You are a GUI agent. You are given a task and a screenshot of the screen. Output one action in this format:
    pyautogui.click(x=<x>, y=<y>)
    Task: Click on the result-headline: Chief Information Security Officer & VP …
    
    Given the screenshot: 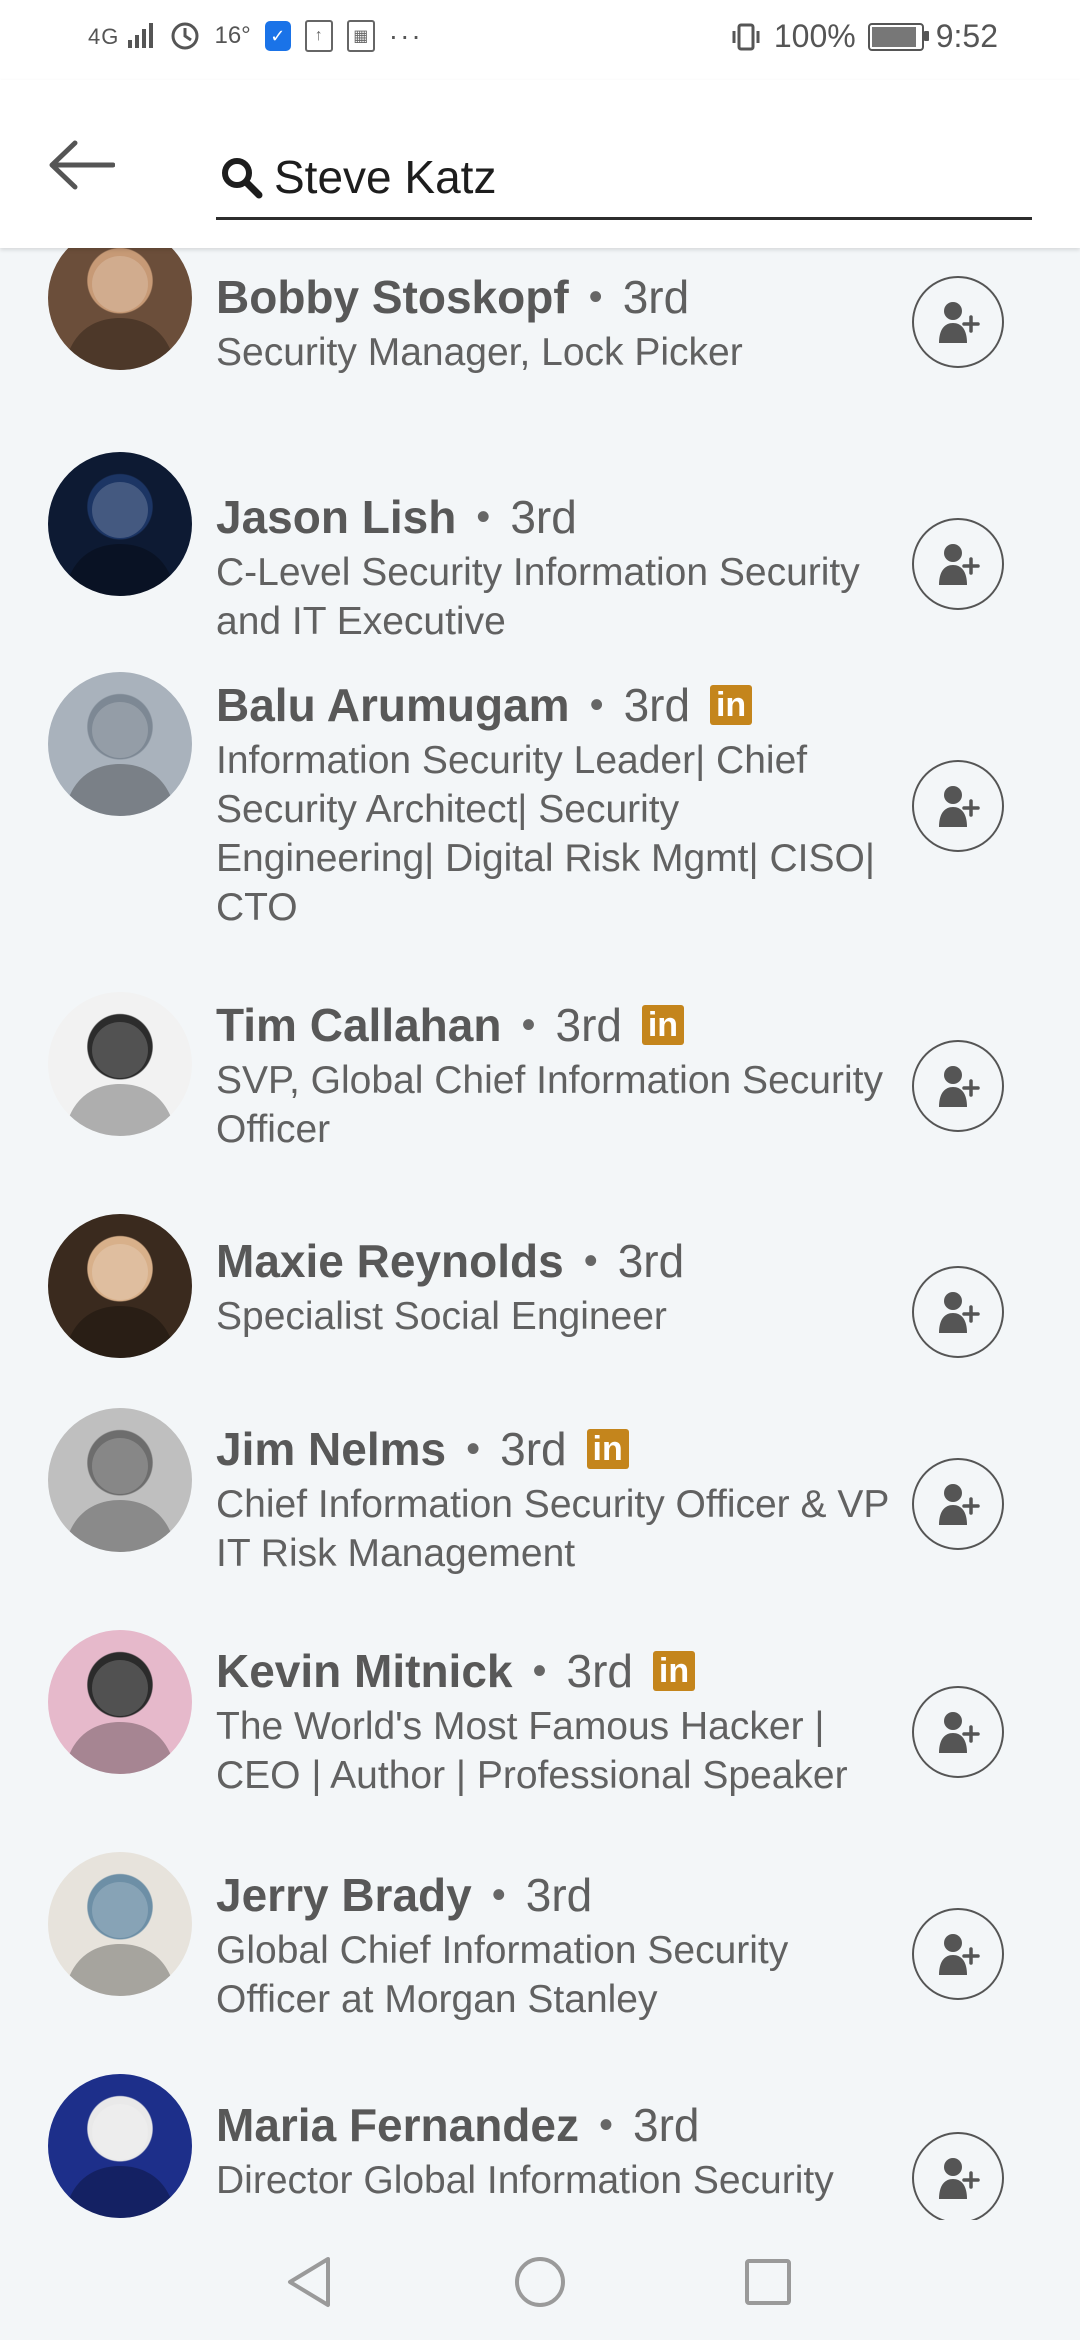 What is the action you would take?
    pyautogui.click(x=552, y=1529)
    